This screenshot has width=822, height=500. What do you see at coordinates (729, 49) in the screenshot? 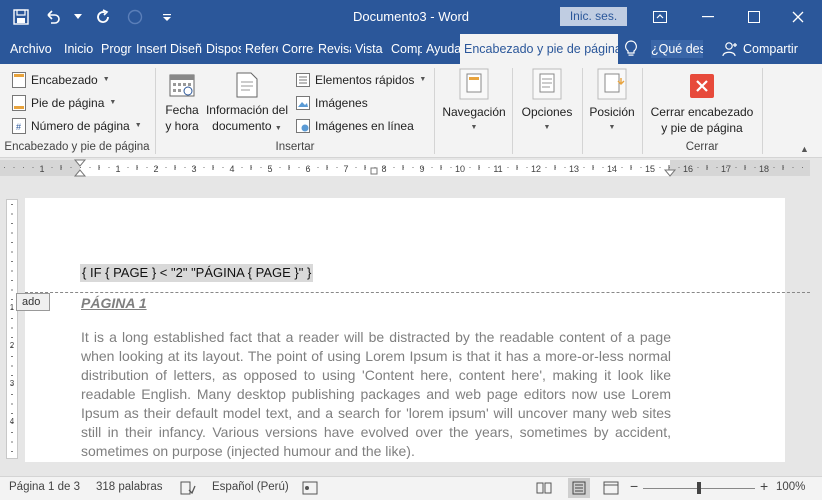
I see `person-icon` at bounding box center [729, 49].